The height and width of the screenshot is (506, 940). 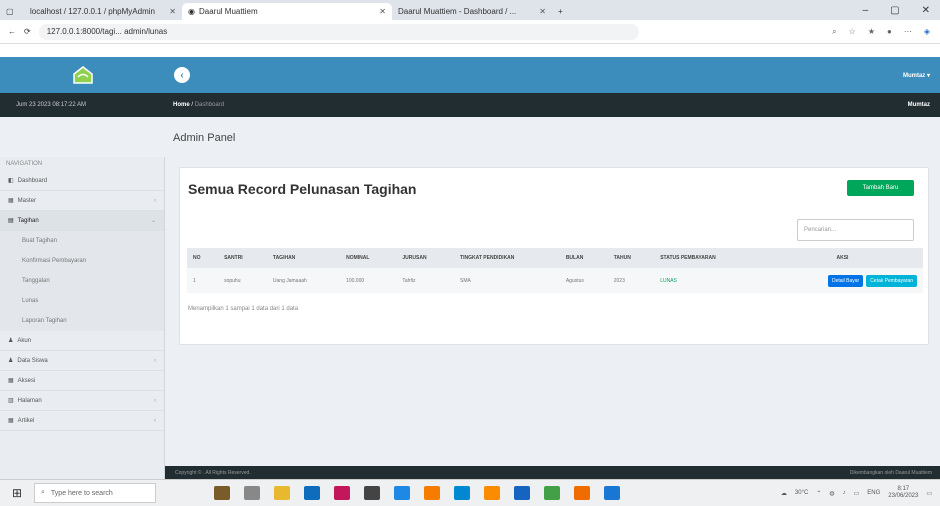 I want to click on people-icon, so click(x=222, y=493).